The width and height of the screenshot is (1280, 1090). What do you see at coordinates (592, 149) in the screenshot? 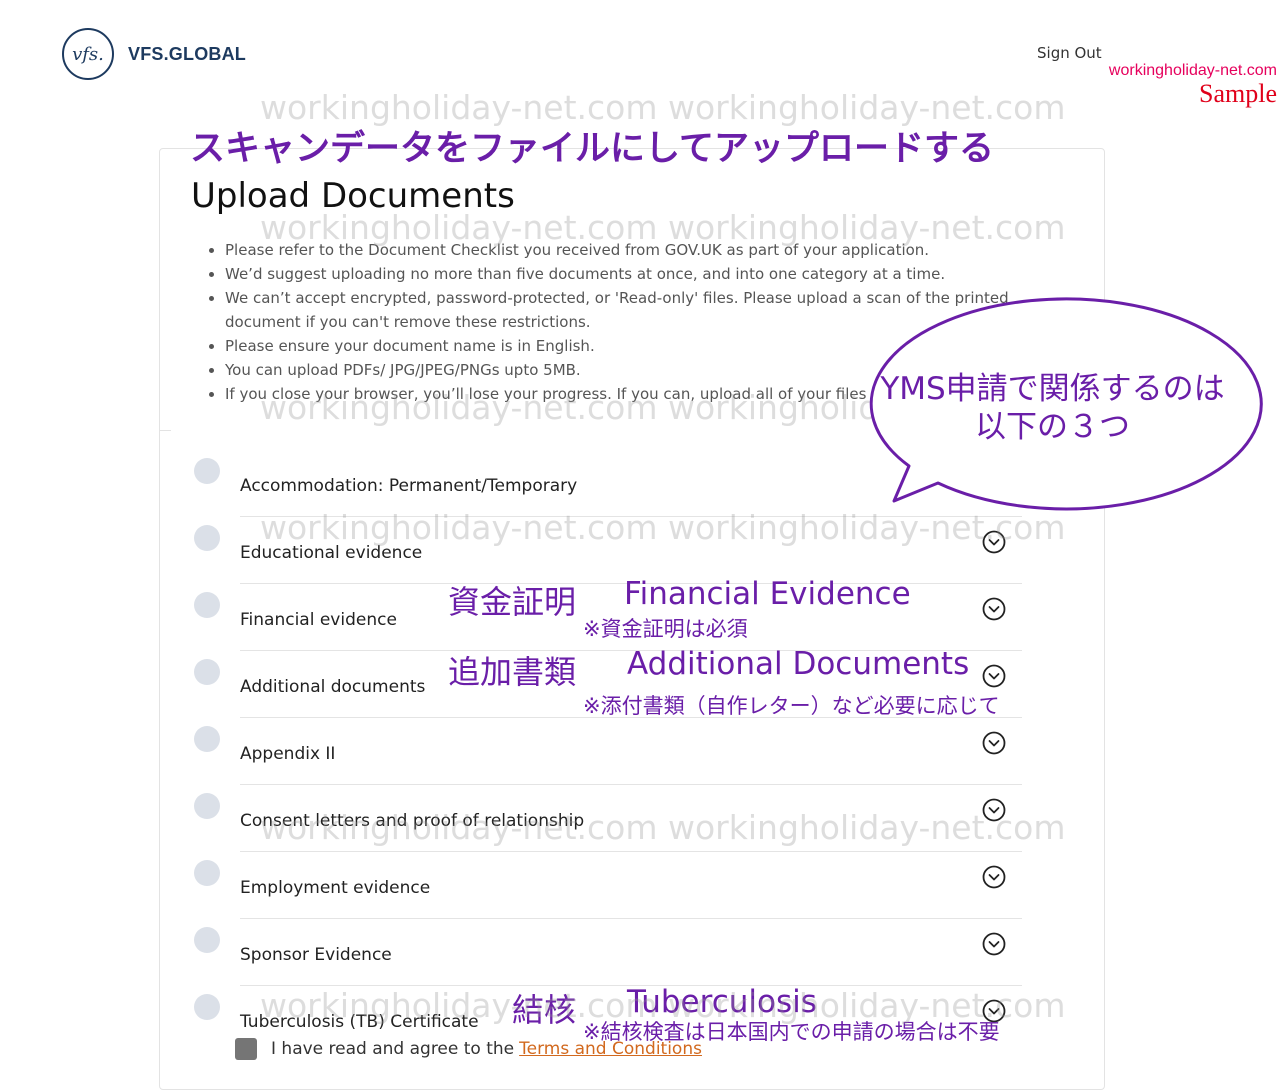
I see `annotation-heading: スキャンデータをファイルにしてアップロードする` at bounding box center [592, 149].